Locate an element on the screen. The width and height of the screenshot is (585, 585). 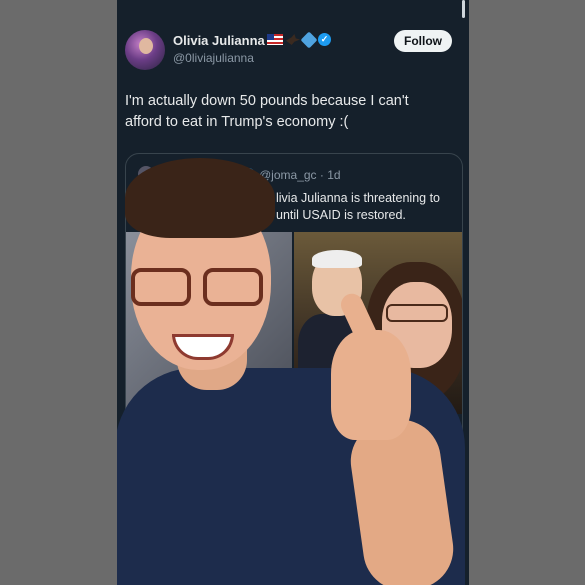
overlay-person-hair is located at coordinates (200, 198).